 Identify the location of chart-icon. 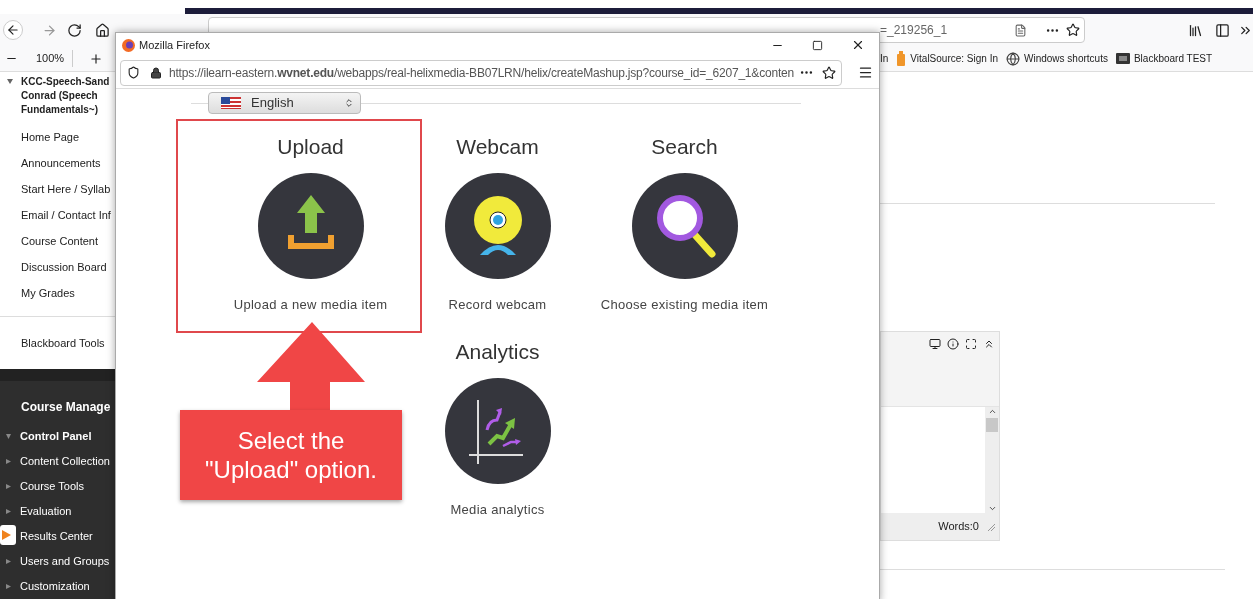
(497, 431).